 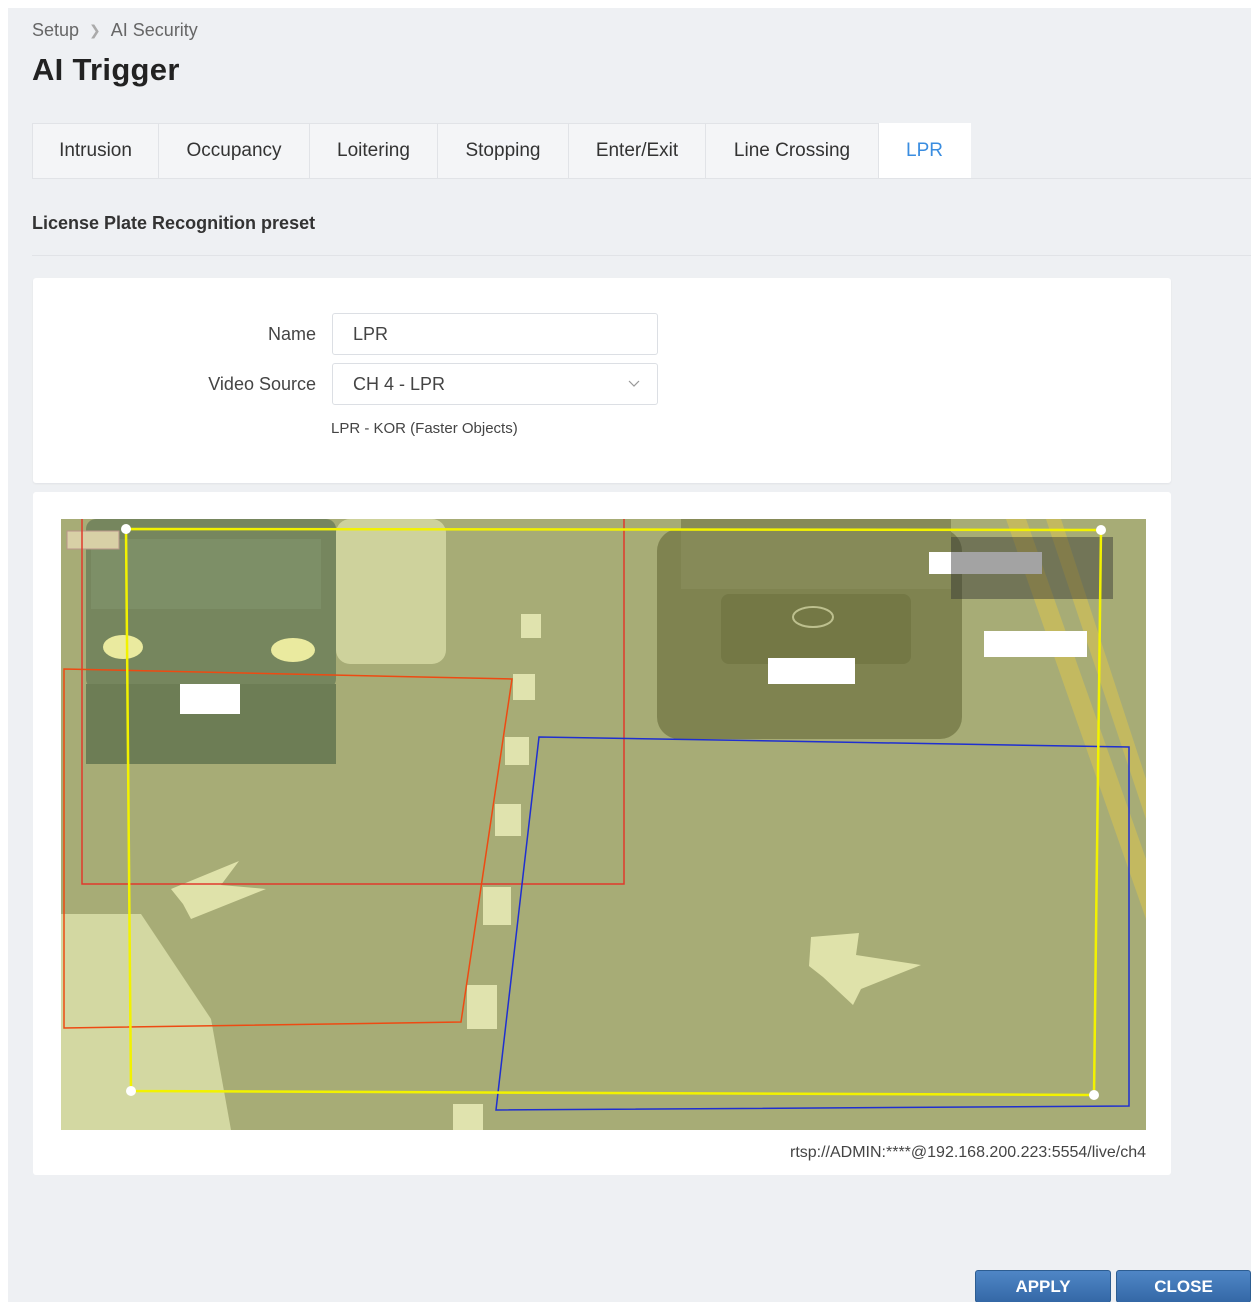 What do you see at coordinates (1183, 1286) in the screenshot?
I see `close-button: CLOSE` at bounding box center [1183, 1286].